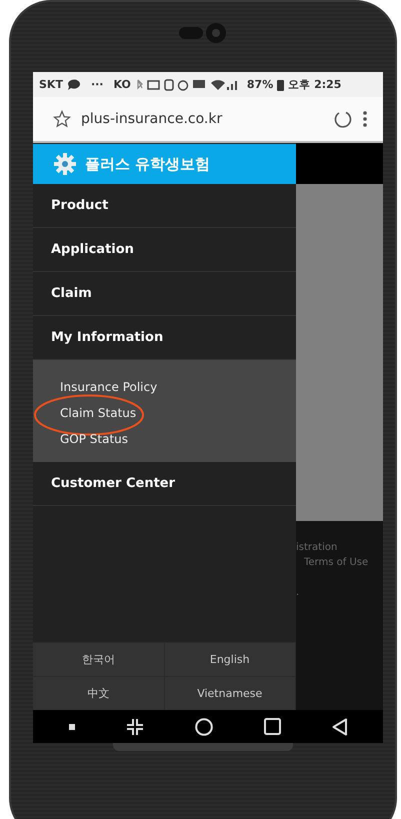 The image size is (401, 819). What do you see at coordinates (94, 439) in the screenshot?
I see `submenu-item: GOP Status` at bounding box center [94, 439].